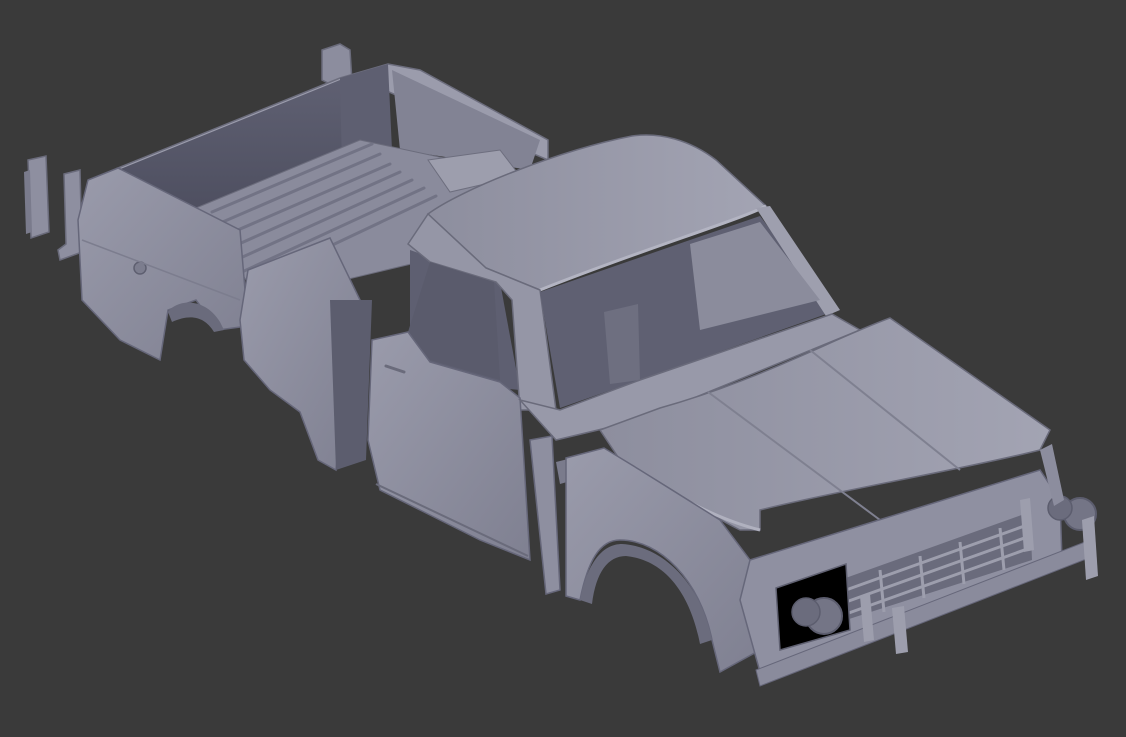 The height and width of the screenshot is (737, 1126). Describe the element at coordinates (37, 197) in the screenshot. I see `tail-light-left-part` at that location.